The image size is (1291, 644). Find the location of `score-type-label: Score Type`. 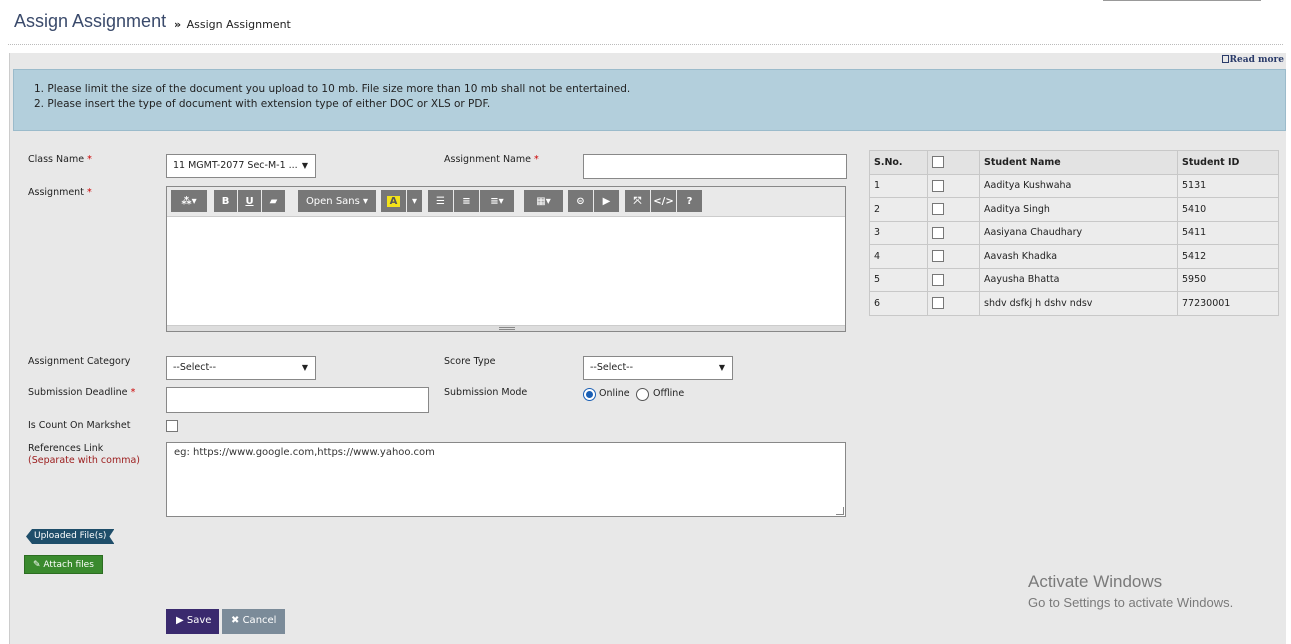

score-type-label: Score Type is located at coordinates (470, 361).